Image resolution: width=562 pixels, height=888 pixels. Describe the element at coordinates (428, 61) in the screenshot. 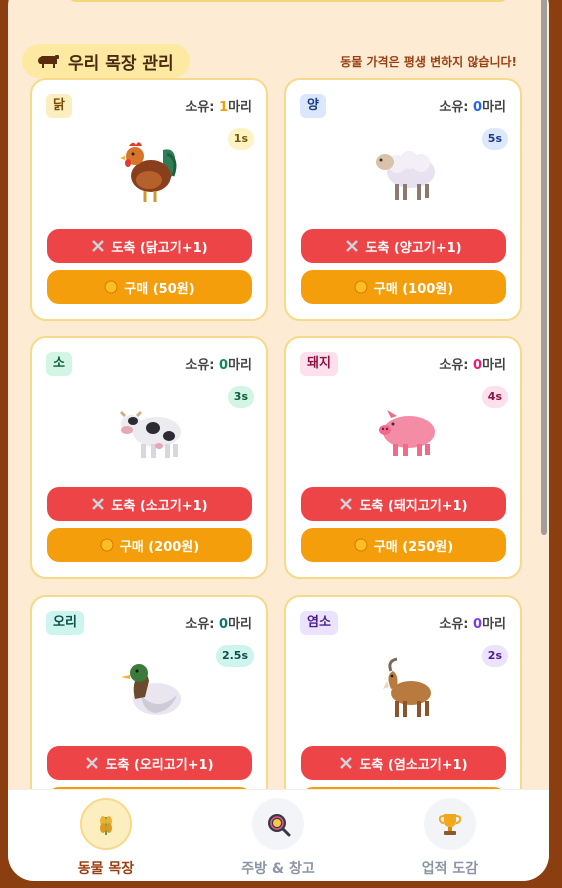

I see `price-notice: 동물 가격은 평생 변하지 않습니다!` at that location.